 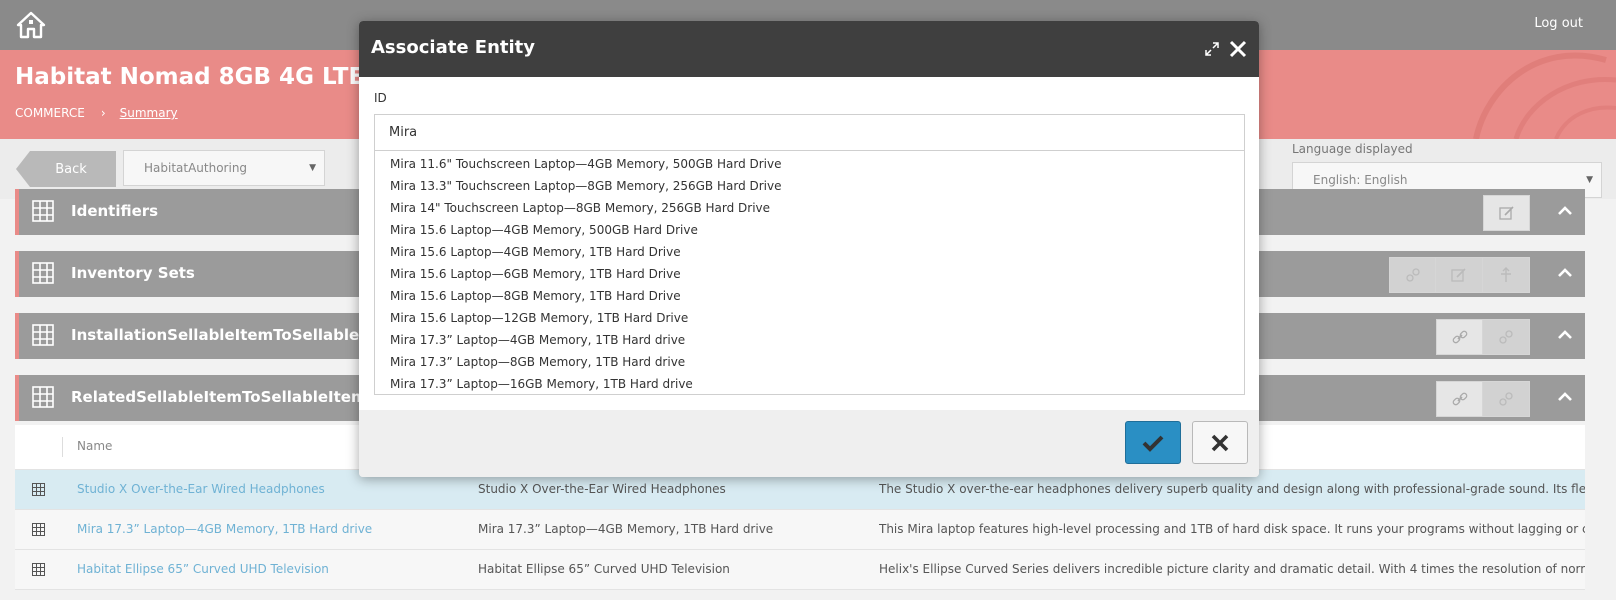 I want to click on catalog-select-value: HabitatAuthoring, so click(x=196, y=168).